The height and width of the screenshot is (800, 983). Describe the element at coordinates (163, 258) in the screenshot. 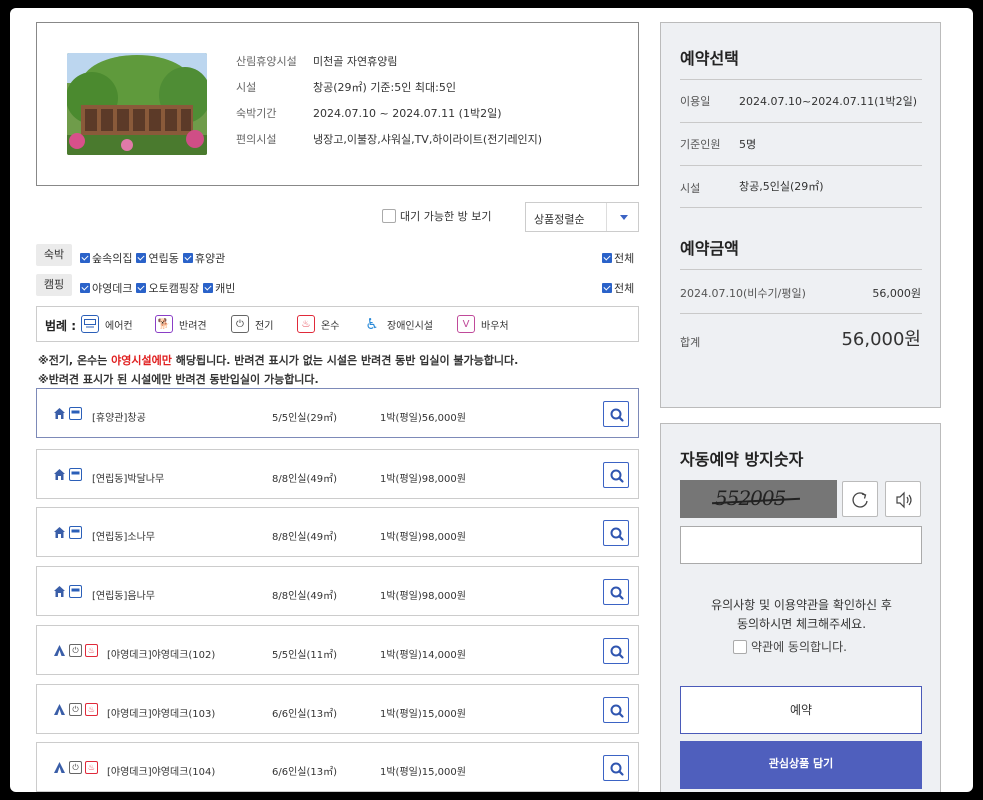

I see `filter-label: 연립동` at that location.